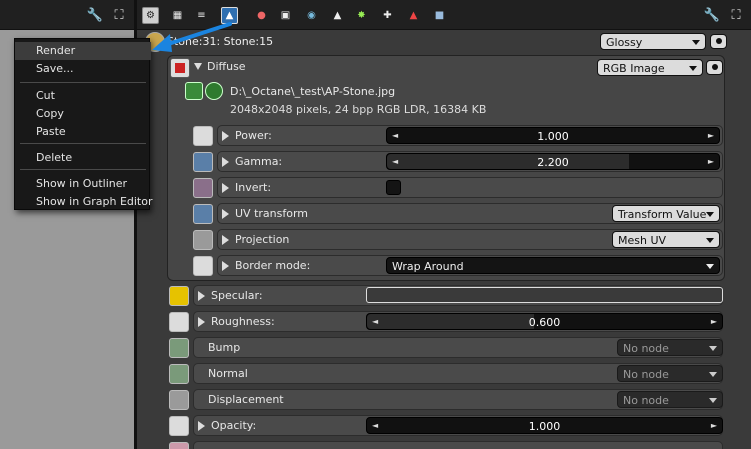 The width and height of the screenshot is (751, 449). What do you see at coordinates (214, 91) in the screenshot?
I see `reload-icon` at bounding box center [214, 91].